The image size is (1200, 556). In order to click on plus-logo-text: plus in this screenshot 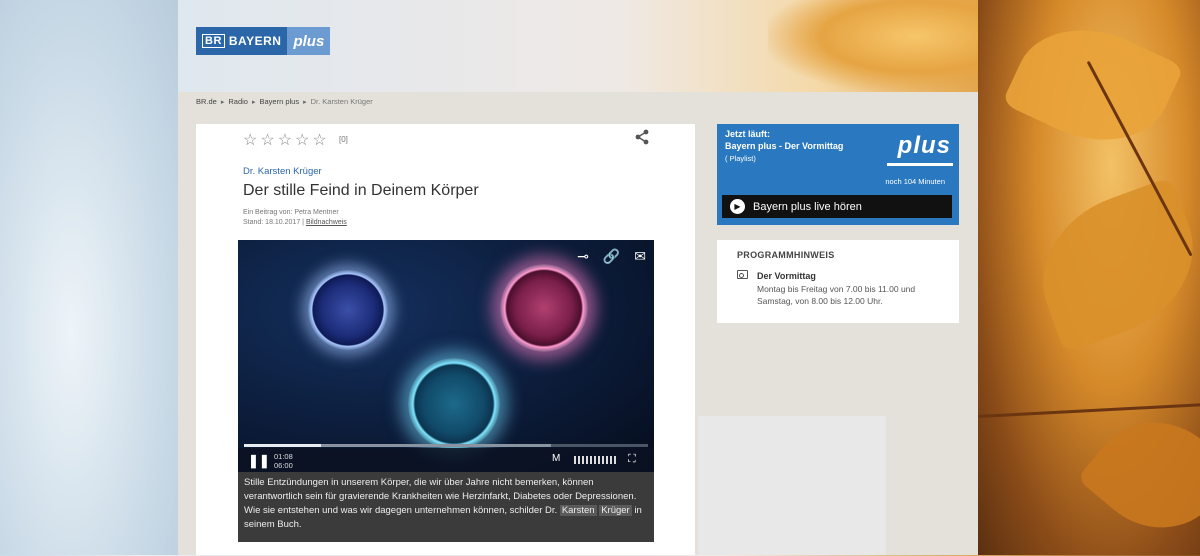, I will do `click(924, 145)`.